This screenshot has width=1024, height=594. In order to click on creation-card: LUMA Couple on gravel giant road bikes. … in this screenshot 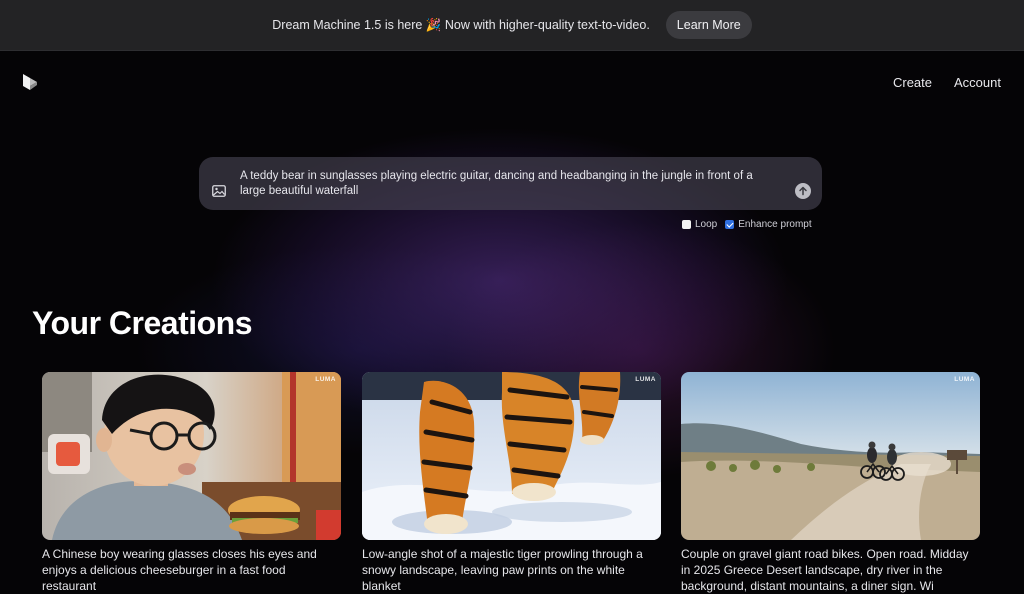, I will do `click(830, 483)`.